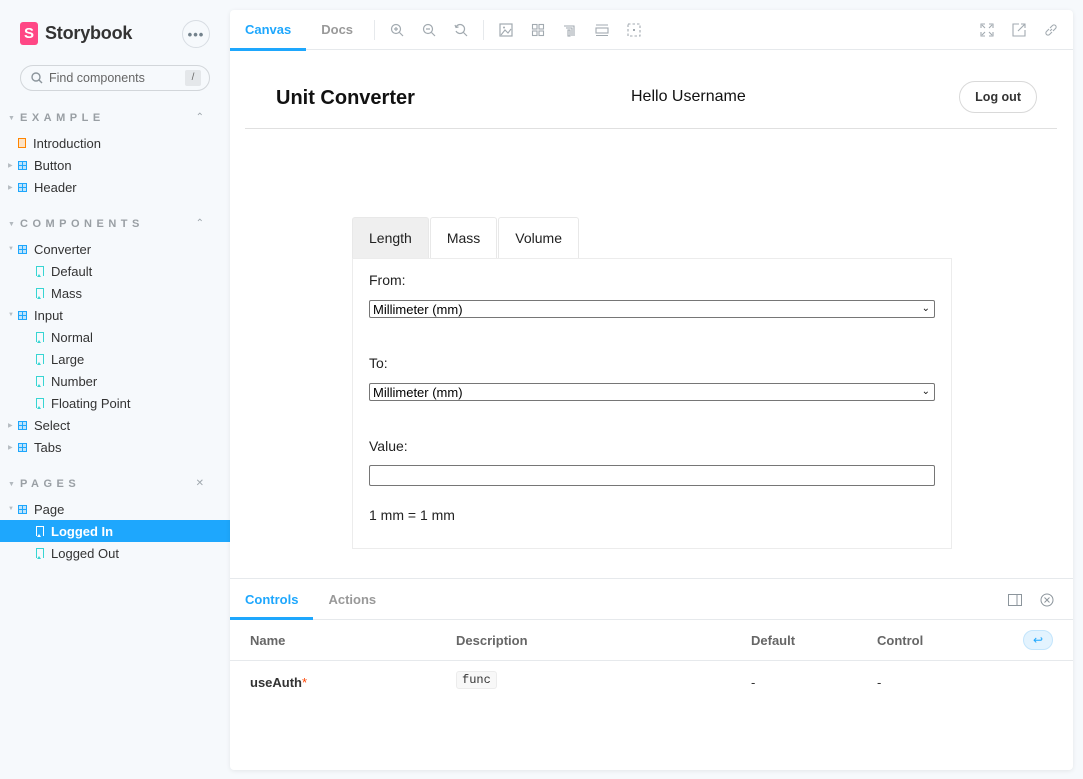 The height and width of the screenshot is (779, 1083). I want to click on search-input, so click(114, 78).